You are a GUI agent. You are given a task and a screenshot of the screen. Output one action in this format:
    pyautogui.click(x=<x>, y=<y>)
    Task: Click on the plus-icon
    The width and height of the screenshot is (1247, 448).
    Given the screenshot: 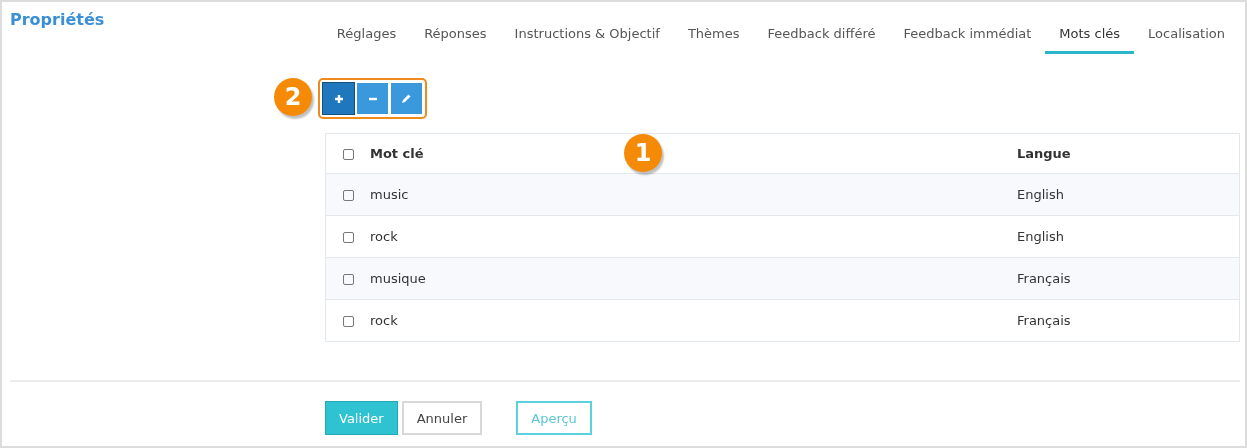 What is the action you would take?
    pyautogui.click(x=338, y=98)
    